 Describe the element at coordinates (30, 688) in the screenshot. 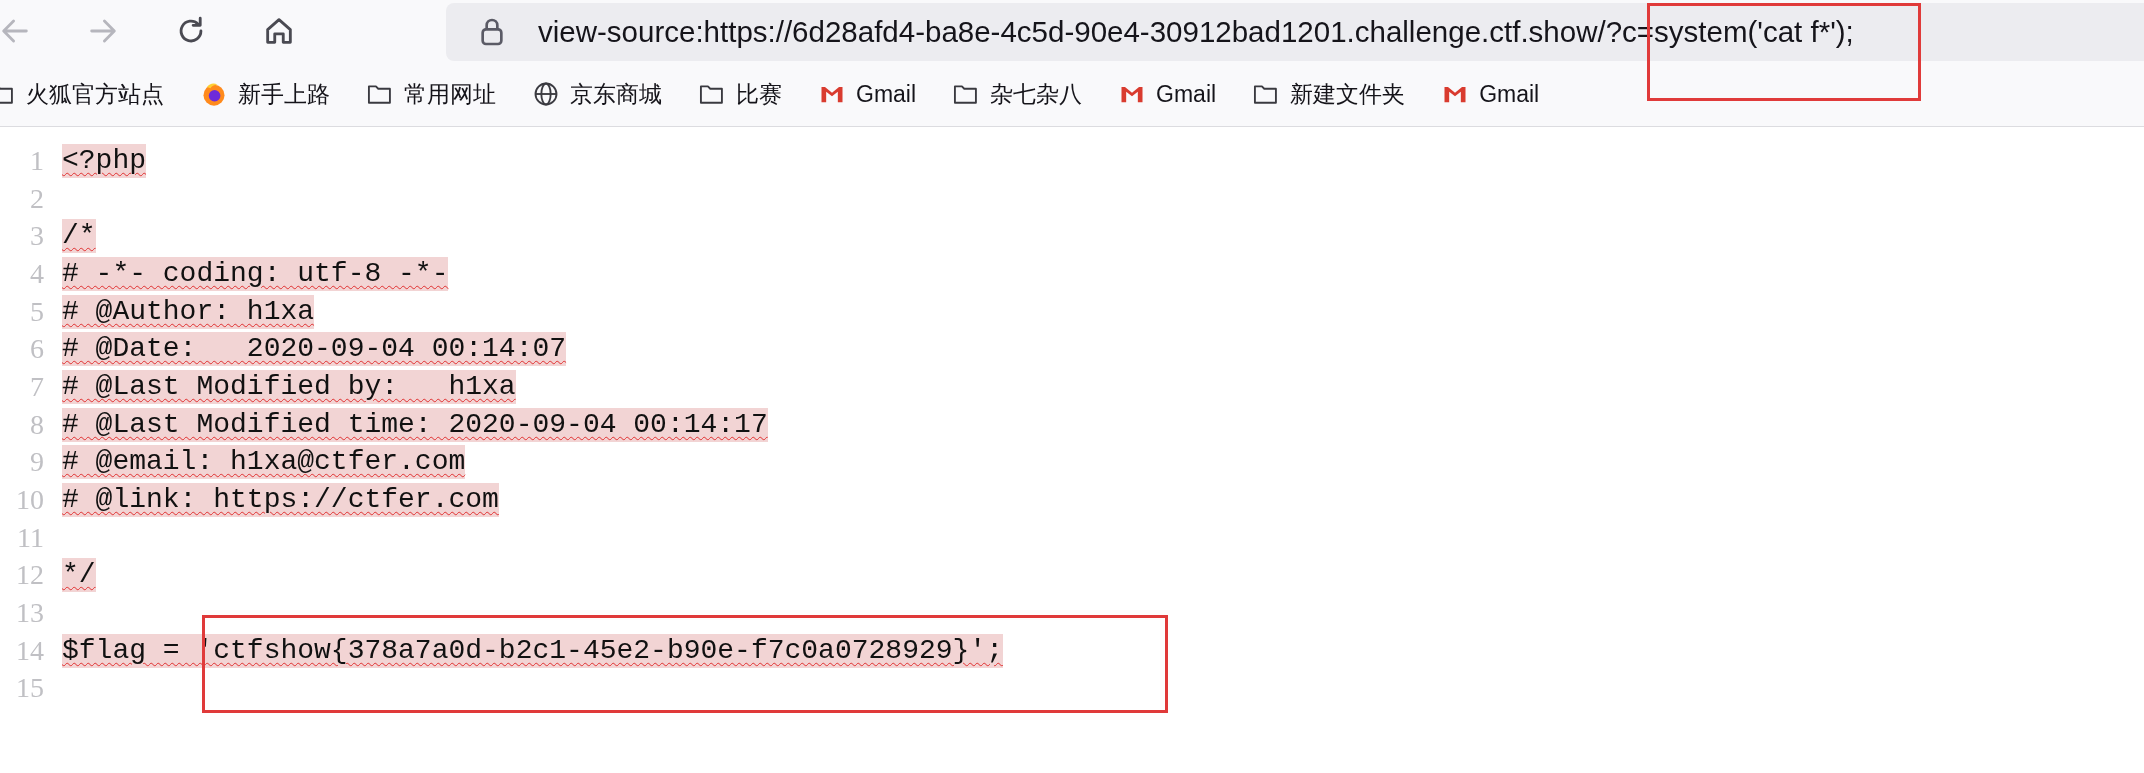

I see `line-number: 15` at that location.